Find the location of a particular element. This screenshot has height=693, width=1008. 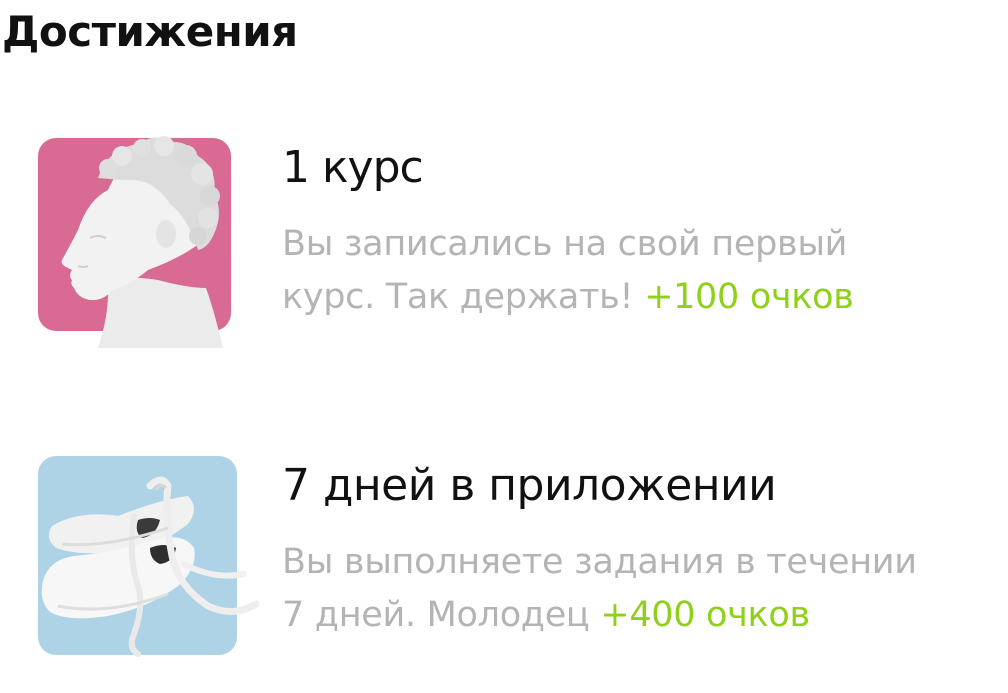

pointe-shoes-image is located at coordinates (149, 556).